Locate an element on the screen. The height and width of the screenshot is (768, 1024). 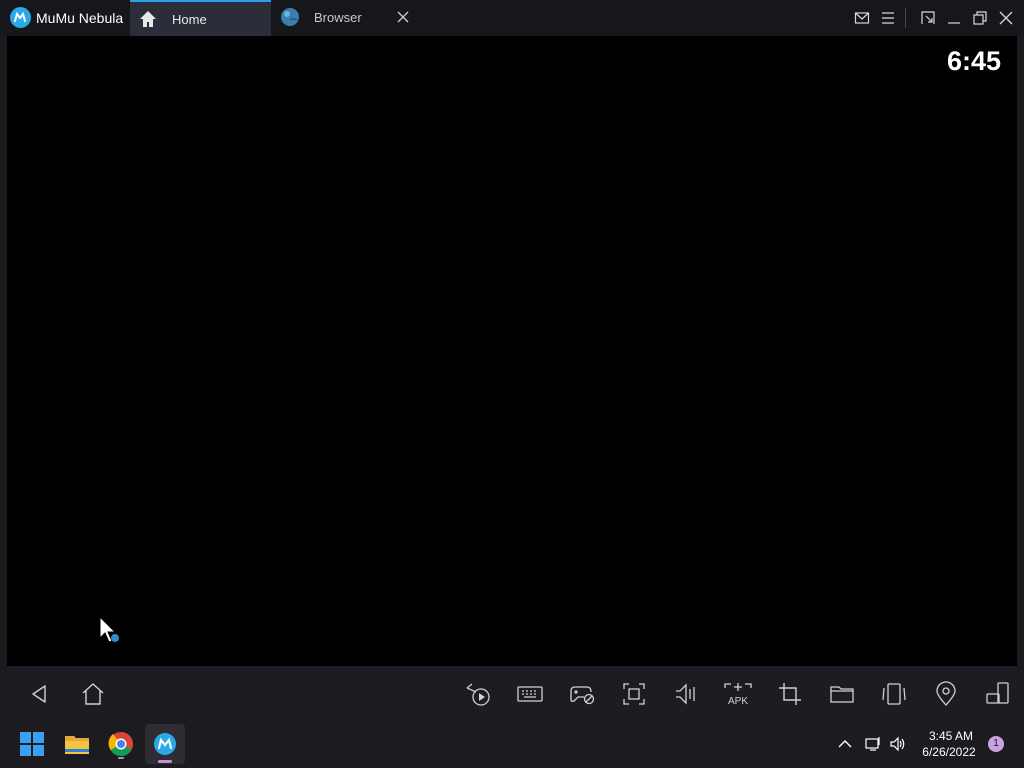
close-icon is located at coordinates (1006, 18).